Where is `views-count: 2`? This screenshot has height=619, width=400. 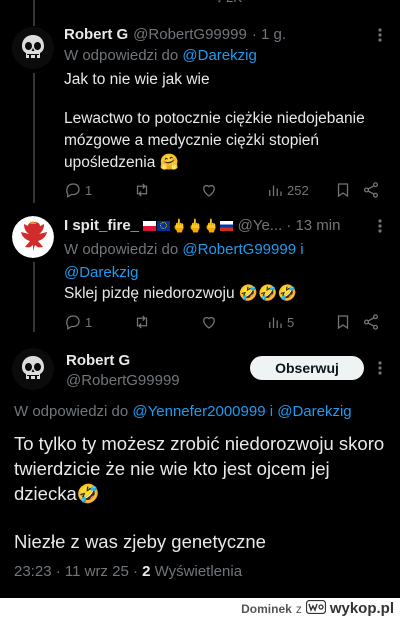
views-count: 2 is located at coordinates (146, 571).